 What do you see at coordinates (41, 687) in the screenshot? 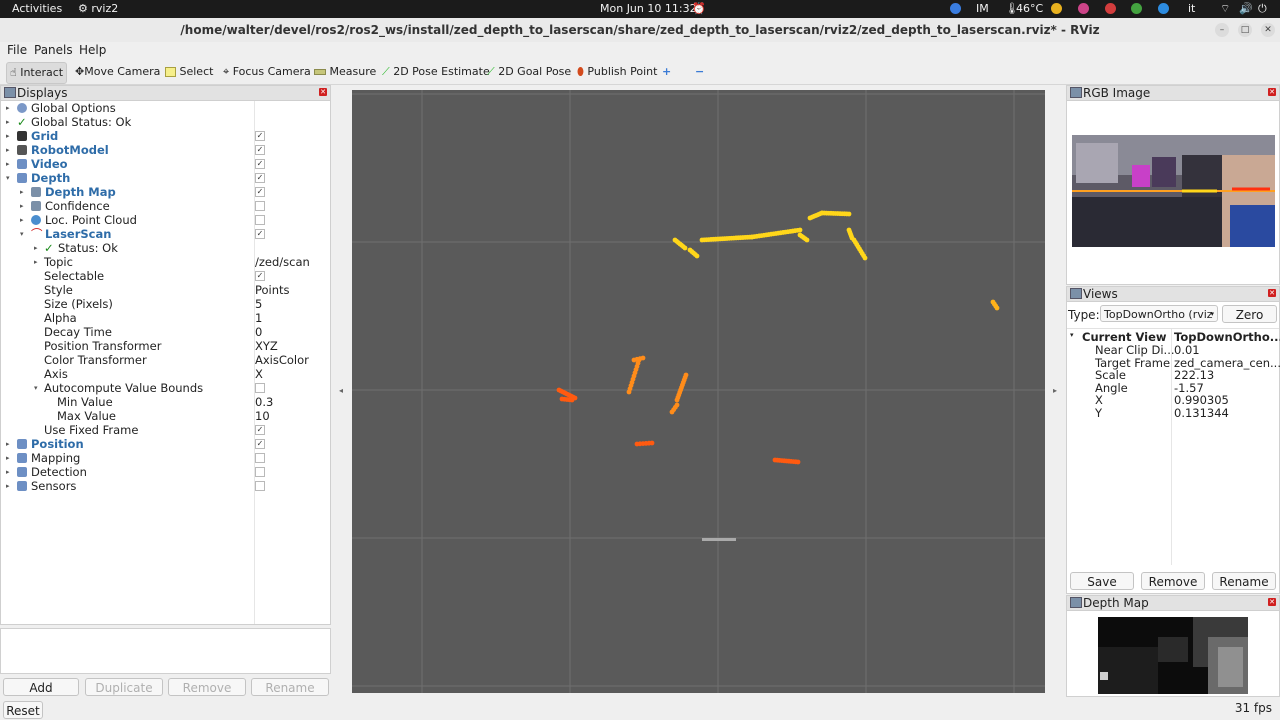
I see `add-display-button: Add` at bounding box center [41, 687].